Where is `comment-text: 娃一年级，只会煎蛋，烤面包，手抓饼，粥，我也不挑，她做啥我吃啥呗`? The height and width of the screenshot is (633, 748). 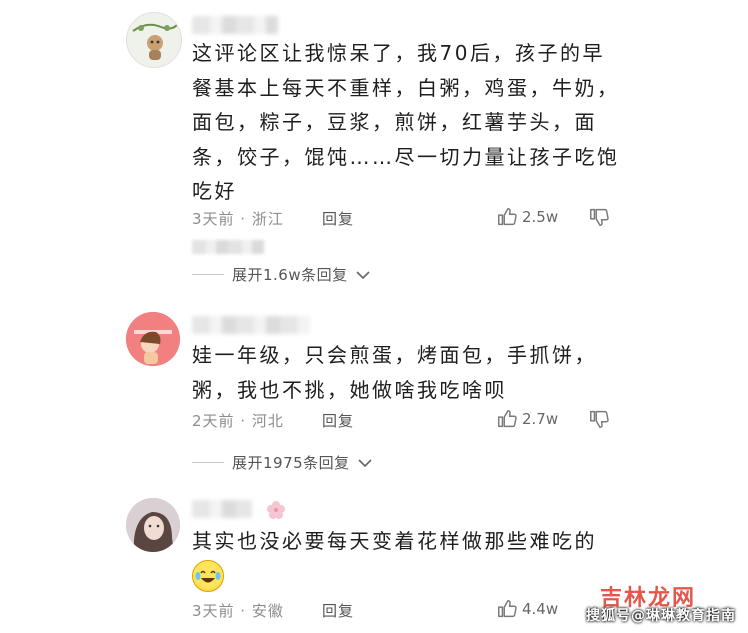 comment-text: 娃一年级，只会煎蛋，烤面包，手抓饼，粥，我也不挑，她做啥我吃啥呗 is located at coordinates (394, 372).